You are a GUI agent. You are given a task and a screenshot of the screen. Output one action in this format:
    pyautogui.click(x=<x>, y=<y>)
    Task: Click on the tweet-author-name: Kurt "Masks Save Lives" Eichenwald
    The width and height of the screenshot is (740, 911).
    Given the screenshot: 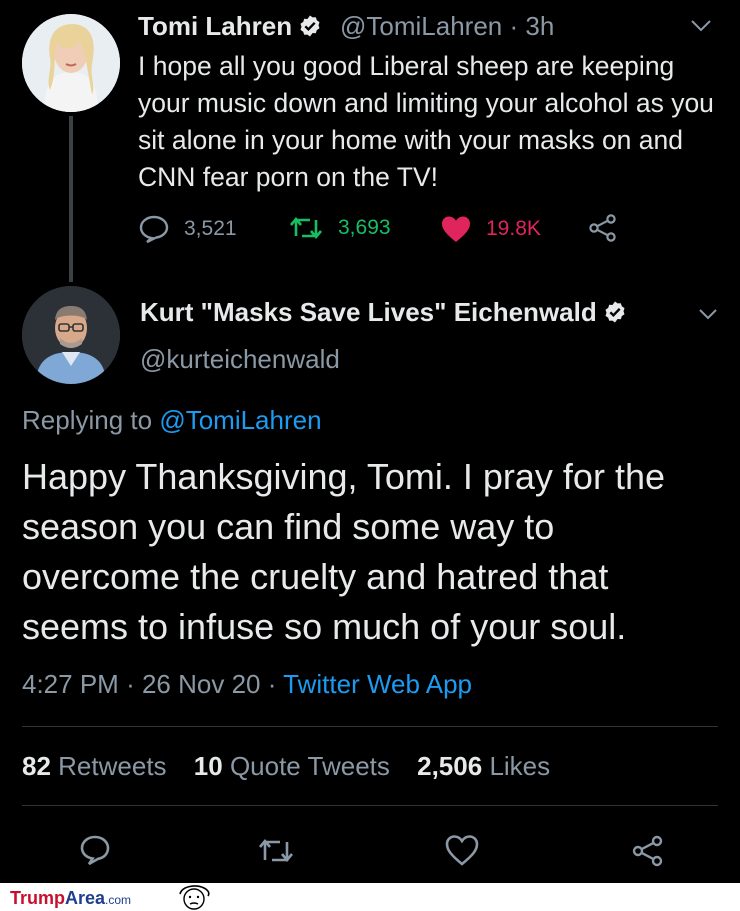 What is the action you would take?
    pyautogui.click(x=383, y=312)
    